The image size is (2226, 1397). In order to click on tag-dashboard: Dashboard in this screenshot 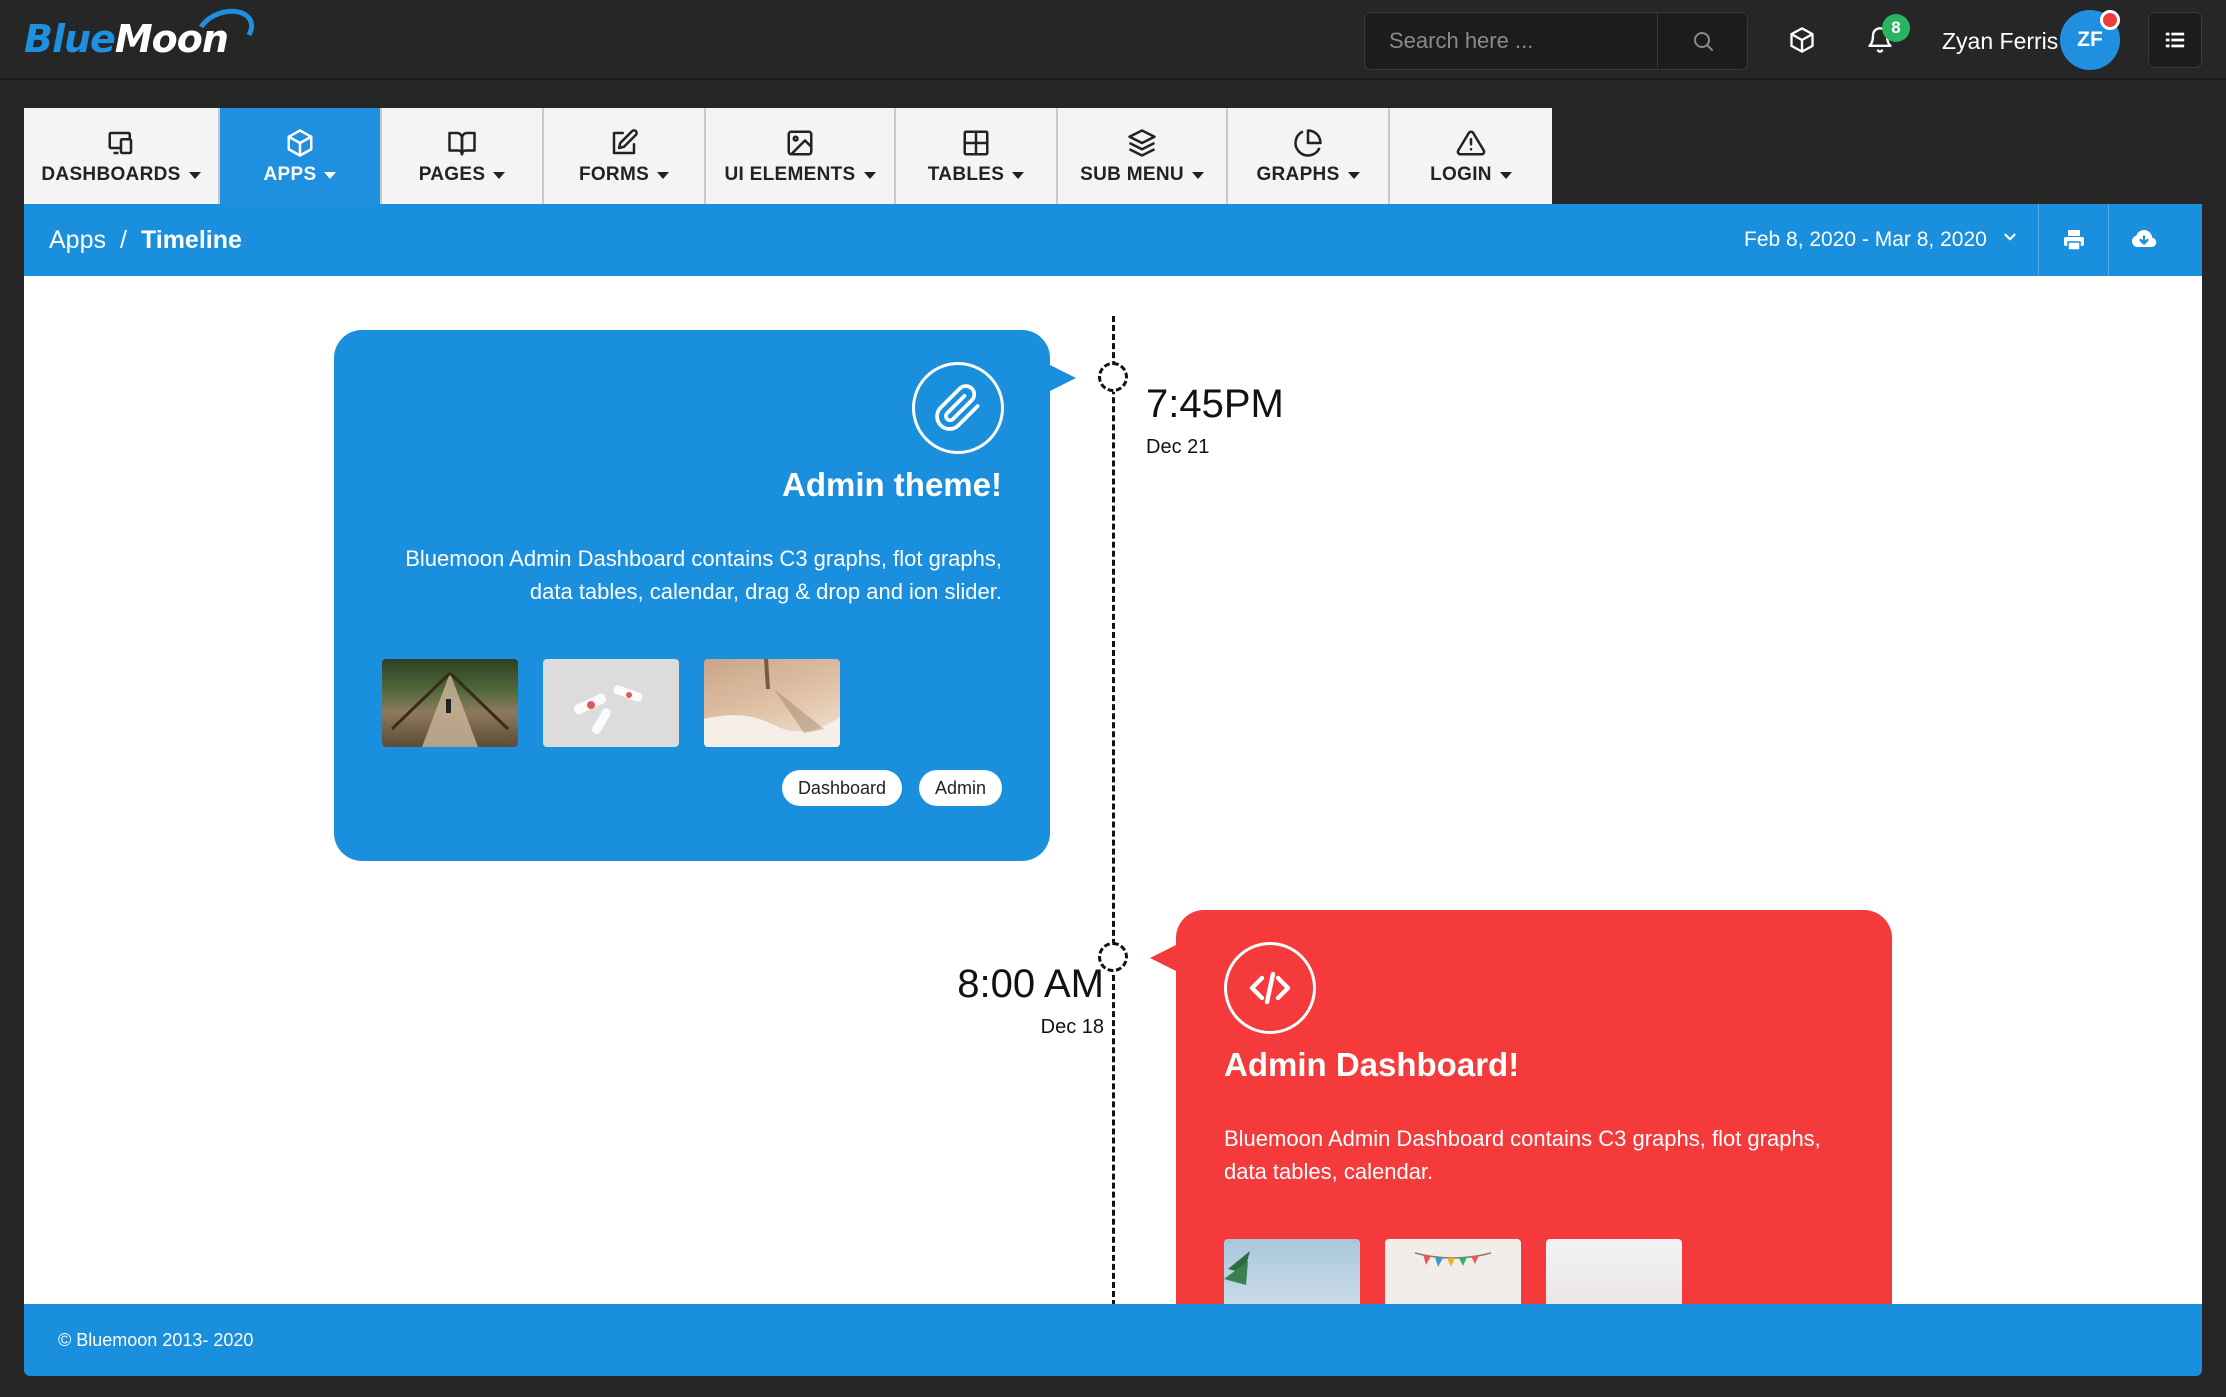, I will do `click(841, 788)`.